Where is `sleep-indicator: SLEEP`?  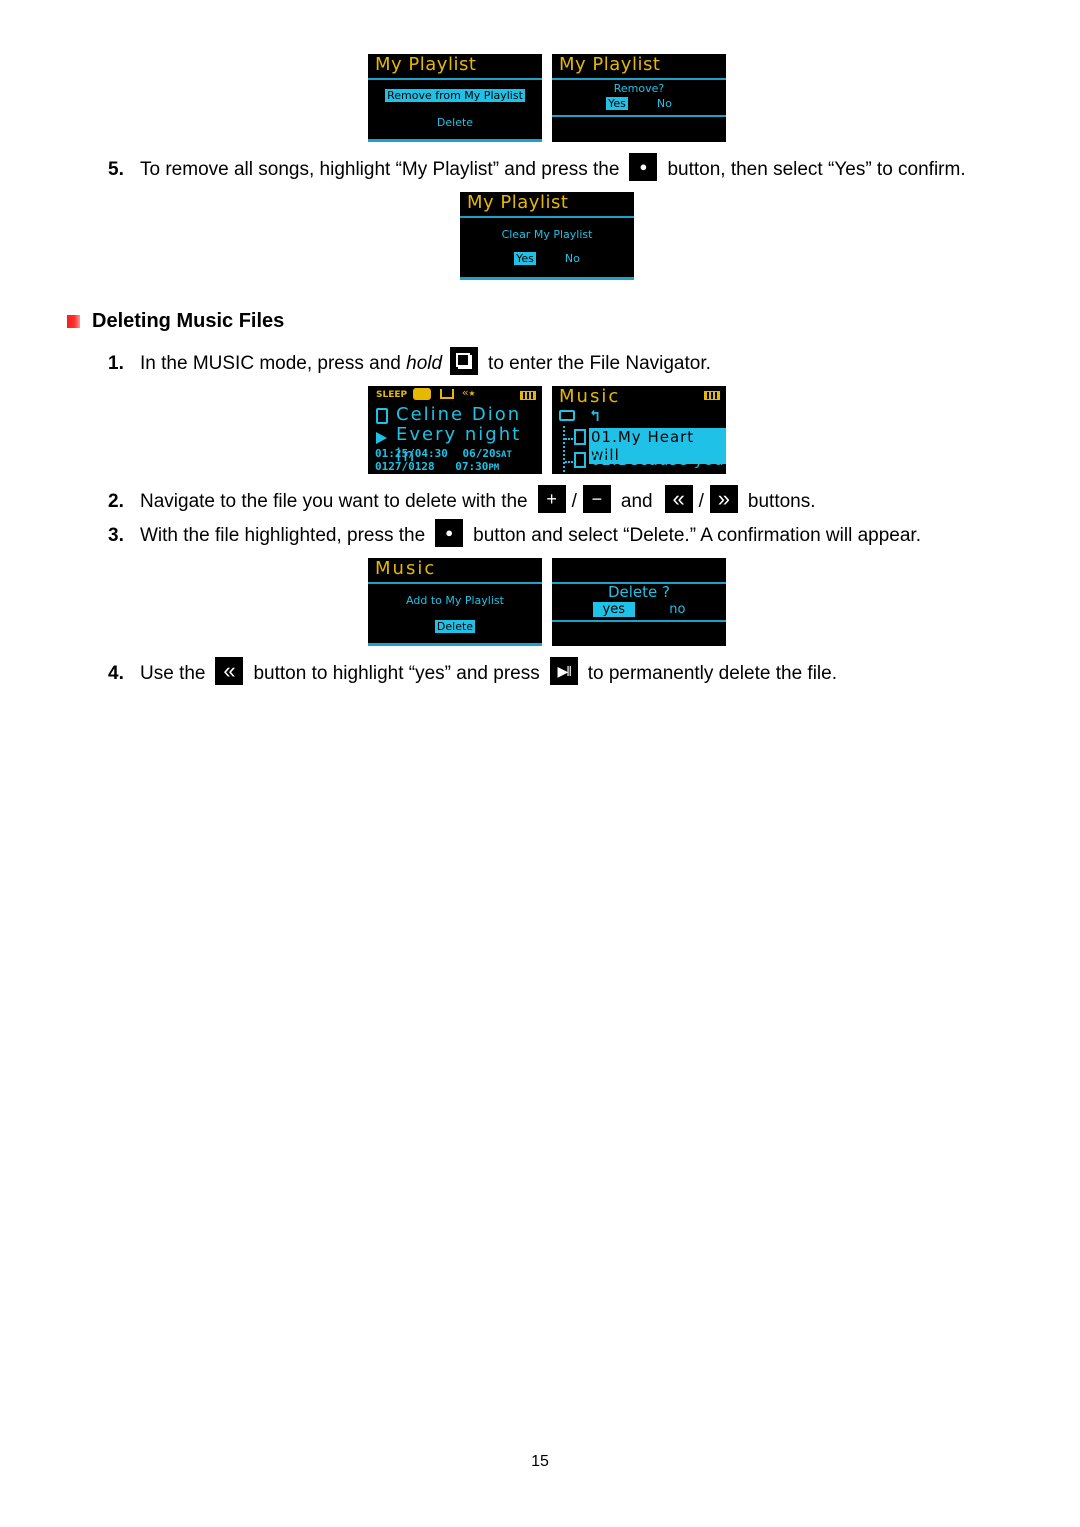 sleep-indicator: SLEEP is located at coordinates (392, 395).